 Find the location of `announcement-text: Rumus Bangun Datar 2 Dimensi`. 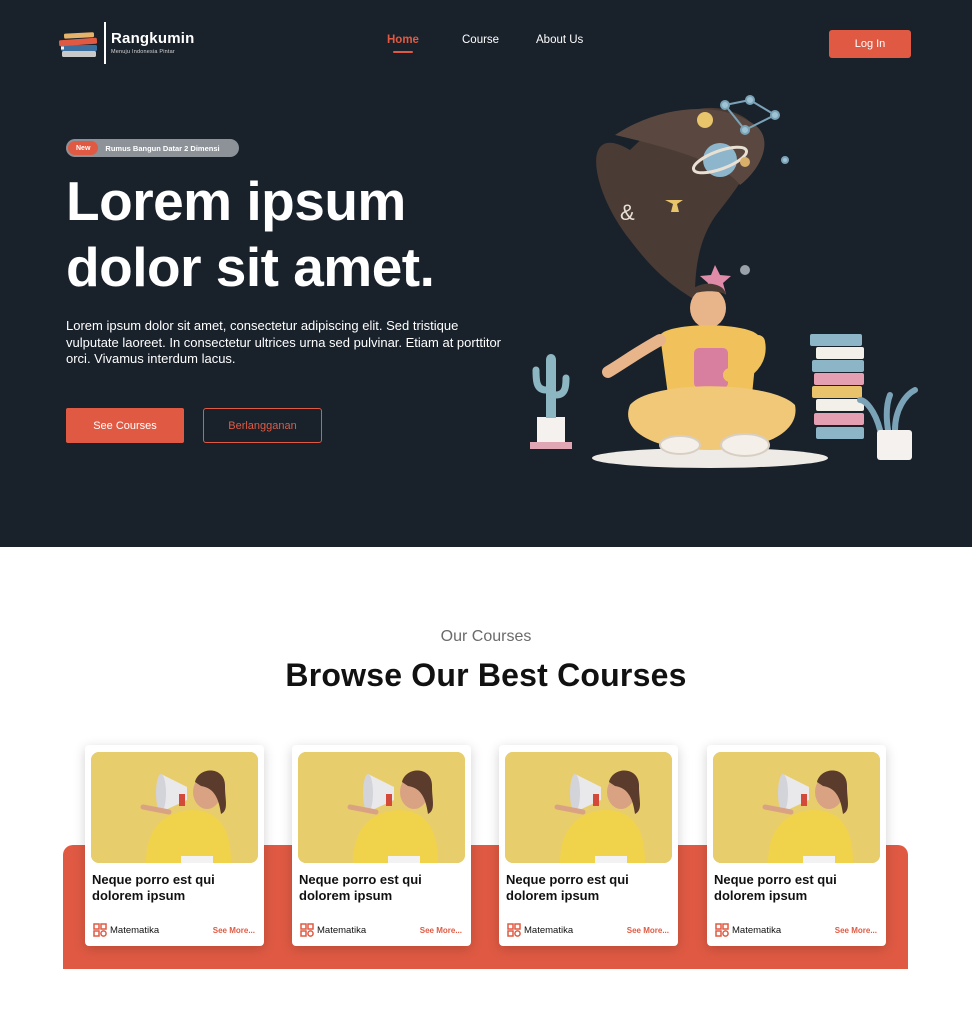

announcement-text: Rumus Bangun Datar 2 Dimensi is located at coordinates (162, 148).